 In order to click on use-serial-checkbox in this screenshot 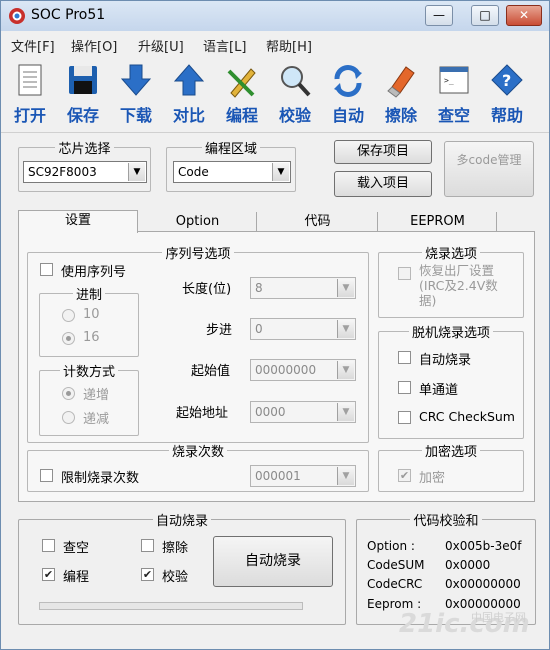, I will do `click(46, 269)`.